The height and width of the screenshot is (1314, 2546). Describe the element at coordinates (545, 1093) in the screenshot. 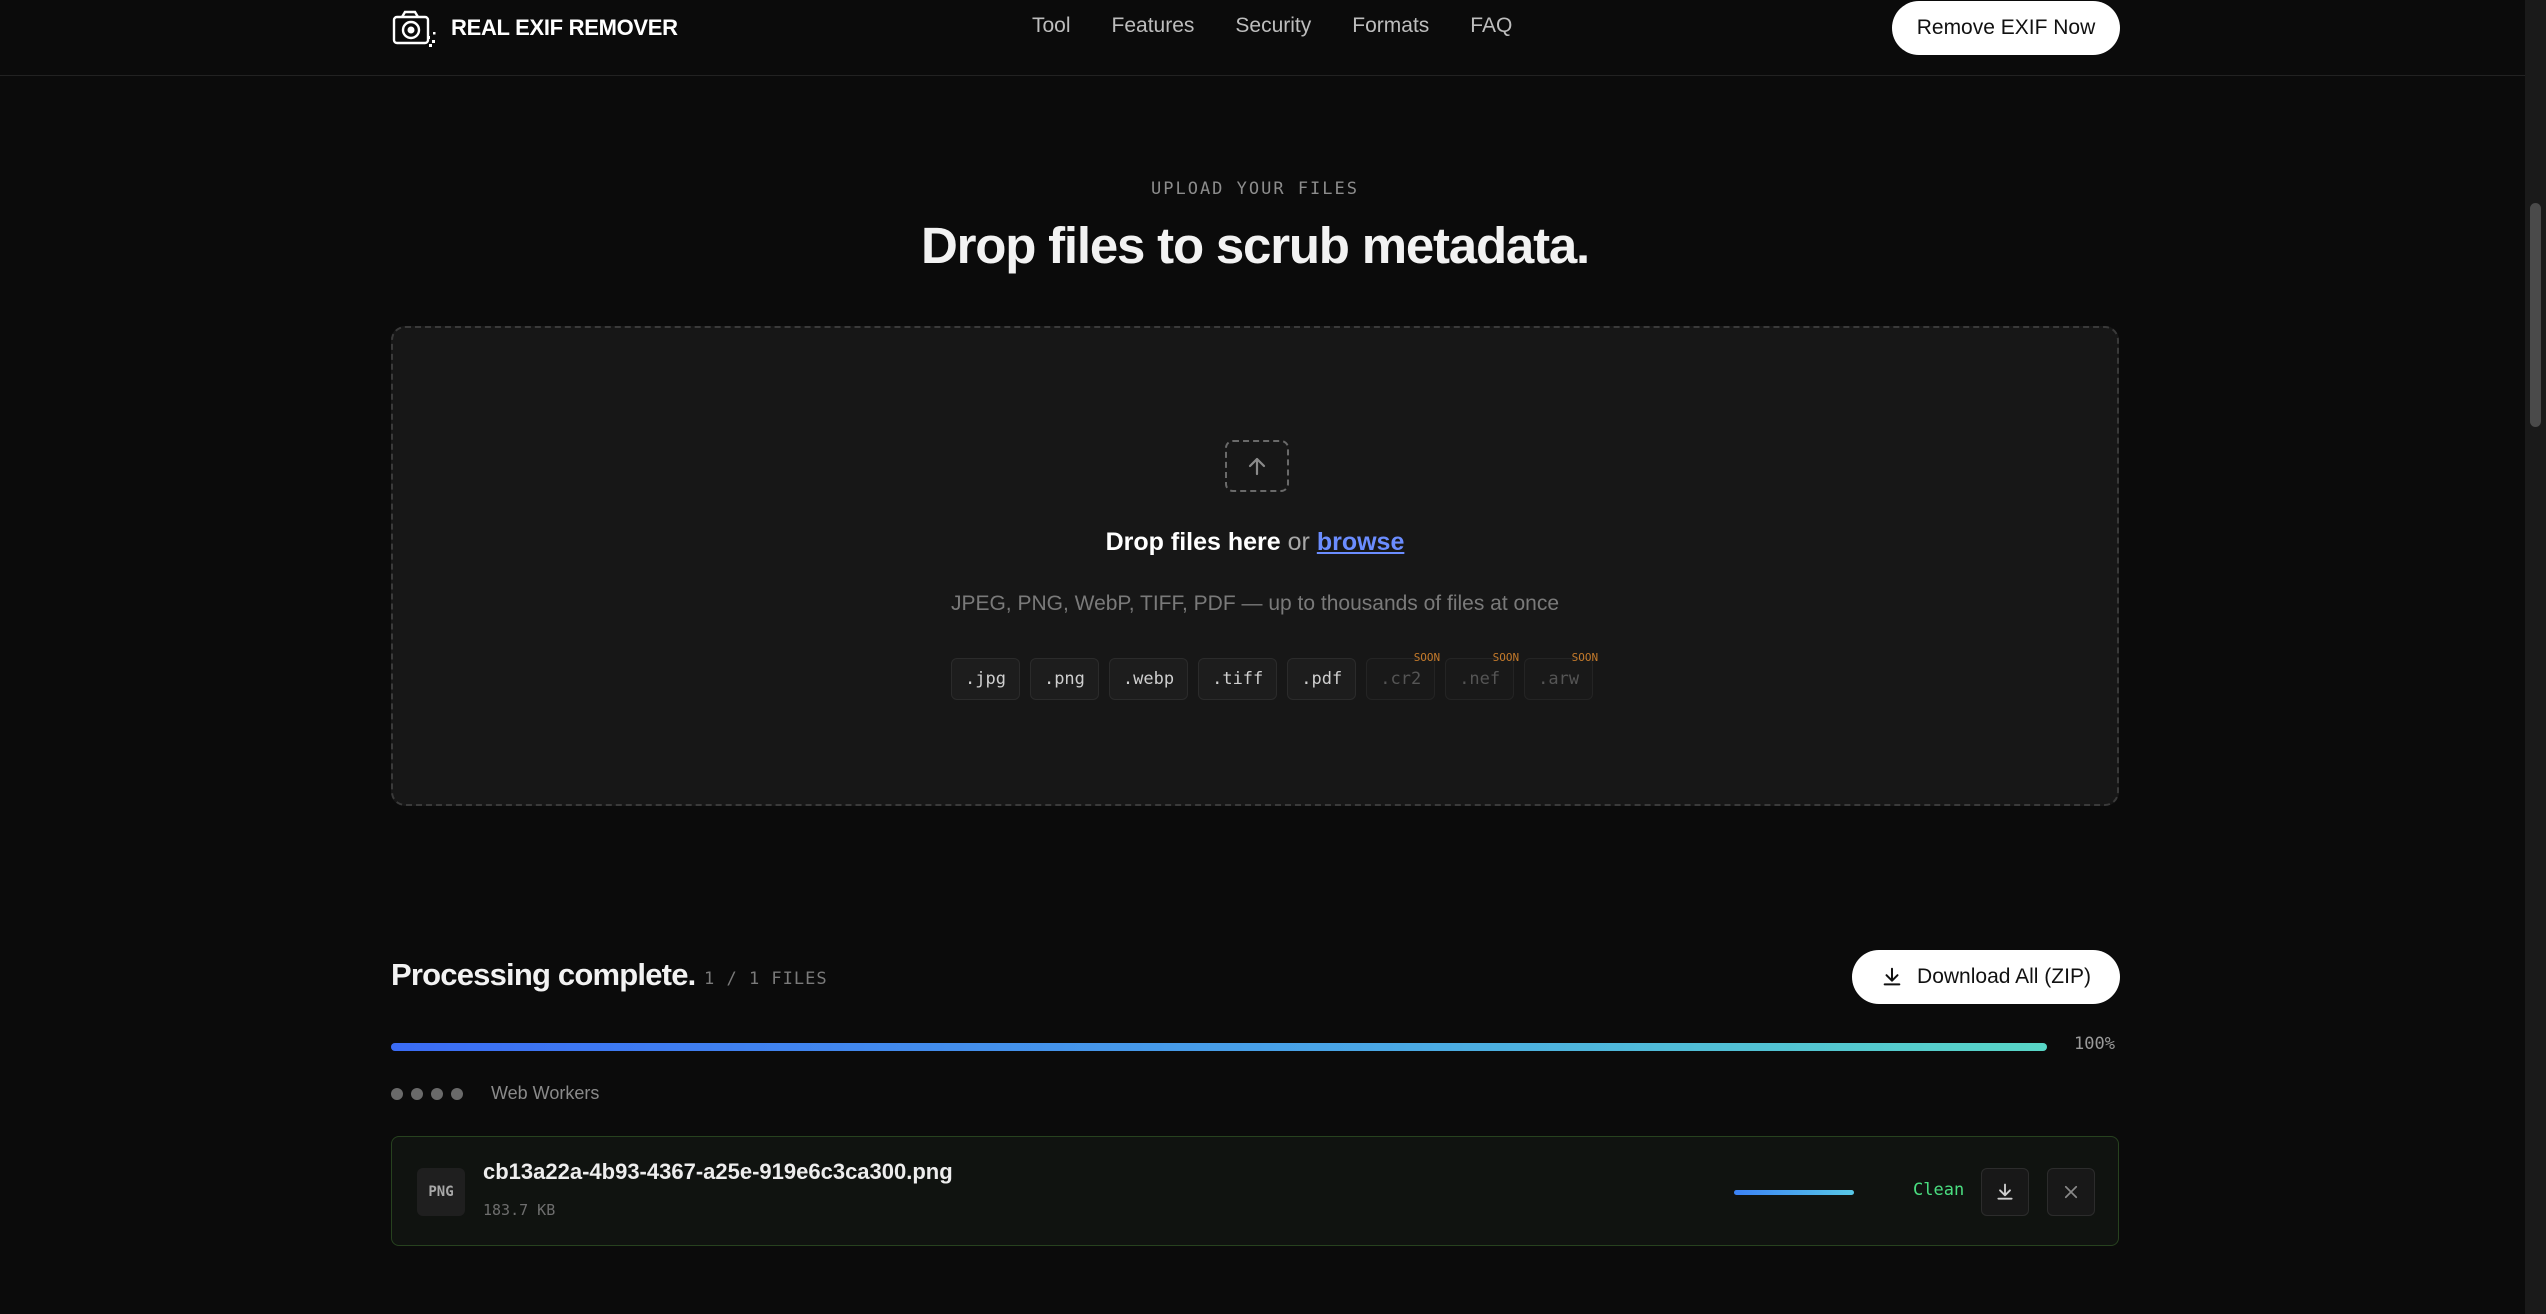

I see `web-workers-label: Web Workers` at that location.